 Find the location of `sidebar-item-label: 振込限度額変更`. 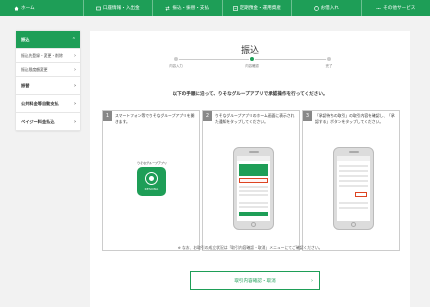

sidebar-item-label: 振込限度額変更 is located at coordinates (34, 69).